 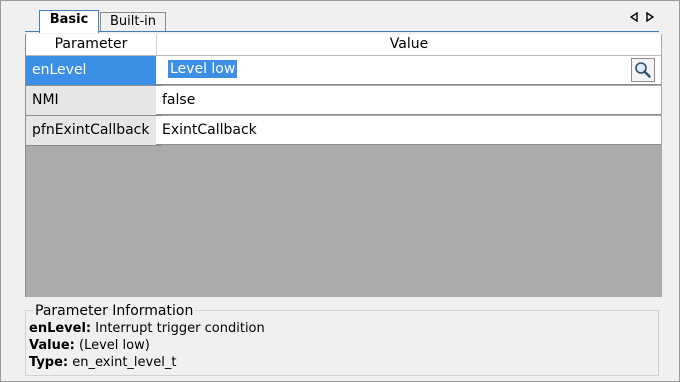 I want to click on table-row-enlevel: enLevel Level low, so click(x=343, y=71).